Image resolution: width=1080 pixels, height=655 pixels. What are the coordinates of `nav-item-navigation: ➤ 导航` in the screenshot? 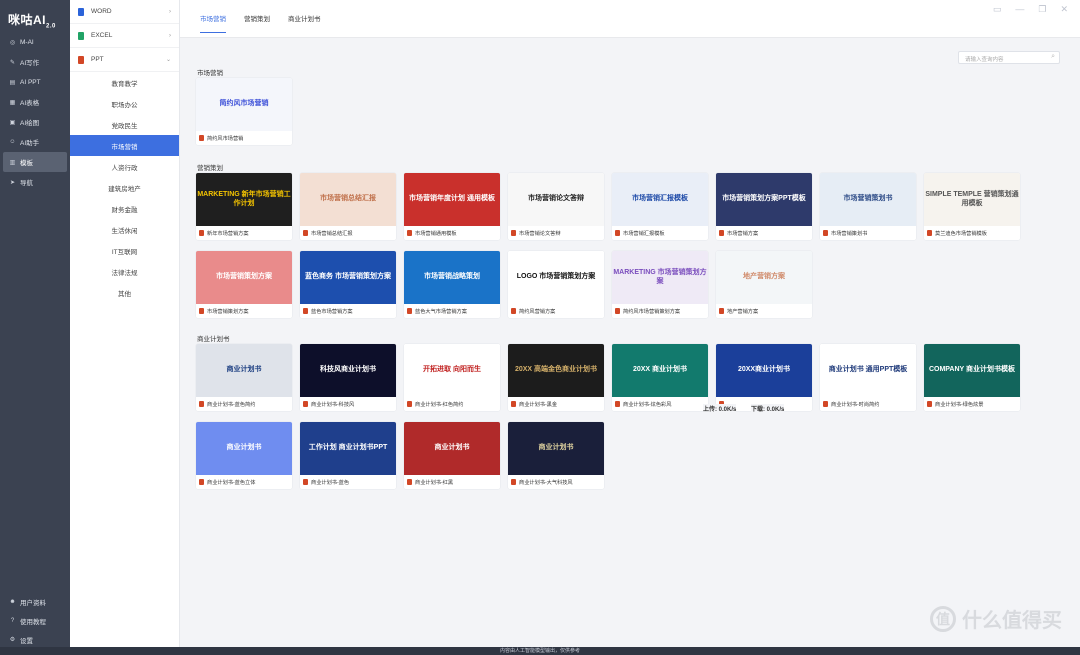 It's located at (35, 182).